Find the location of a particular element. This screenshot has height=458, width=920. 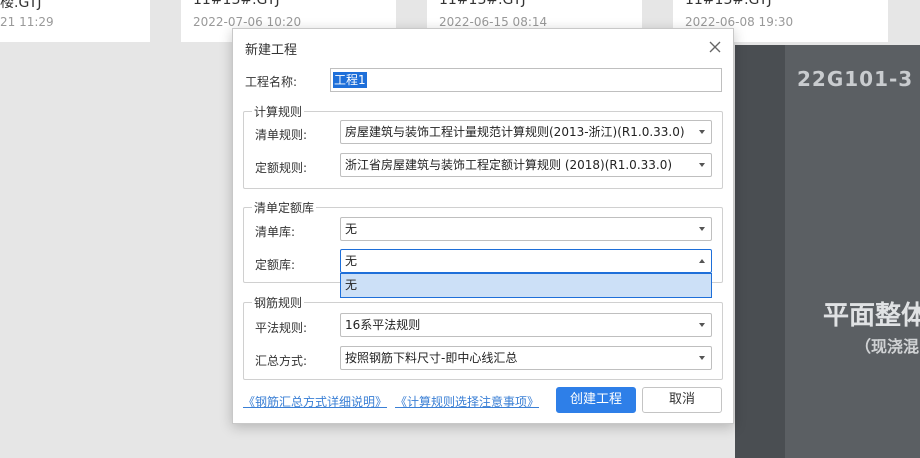

file-name: 楼.GTJ is located at coordinates (21, 5).